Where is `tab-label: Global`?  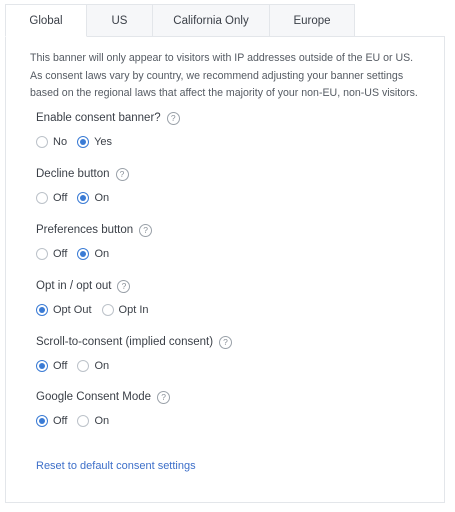 tab-label: Global is located at coordinates (46, 20).